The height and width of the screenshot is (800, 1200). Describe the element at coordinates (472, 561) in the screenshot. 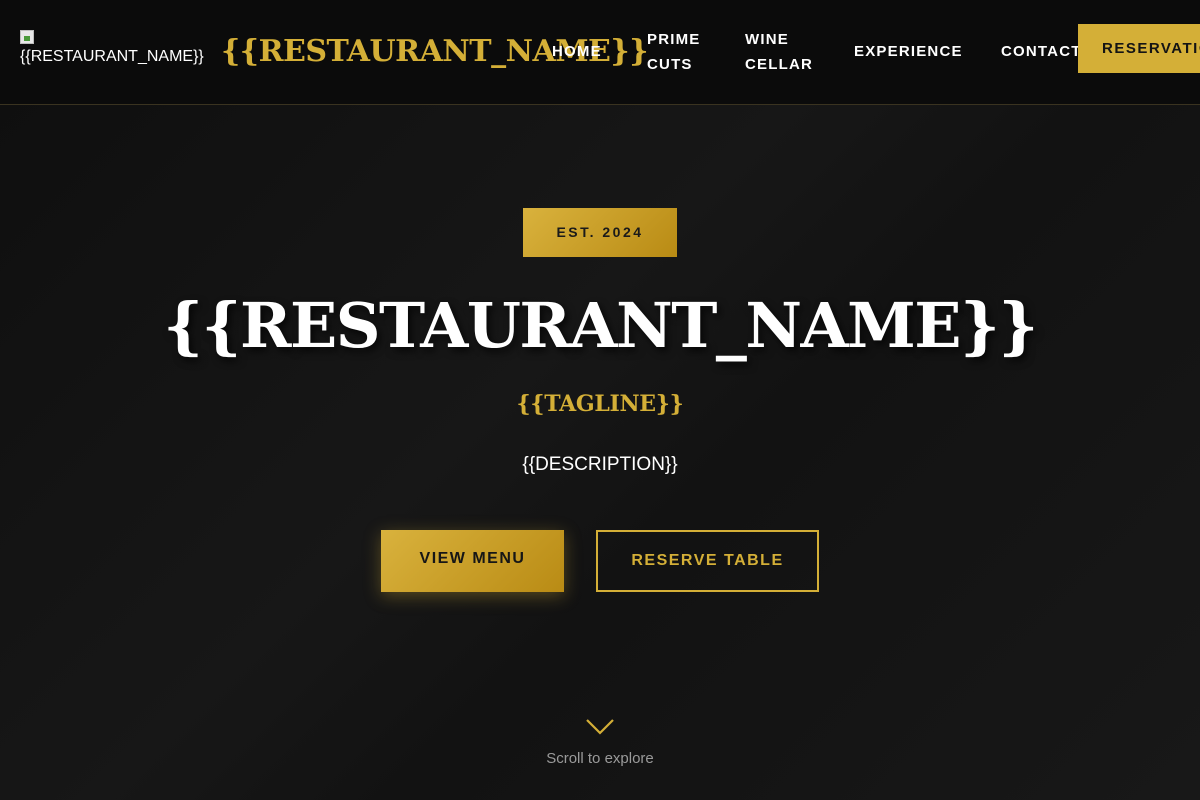

I see `view-menu-button: VIEW MENU` at that location.